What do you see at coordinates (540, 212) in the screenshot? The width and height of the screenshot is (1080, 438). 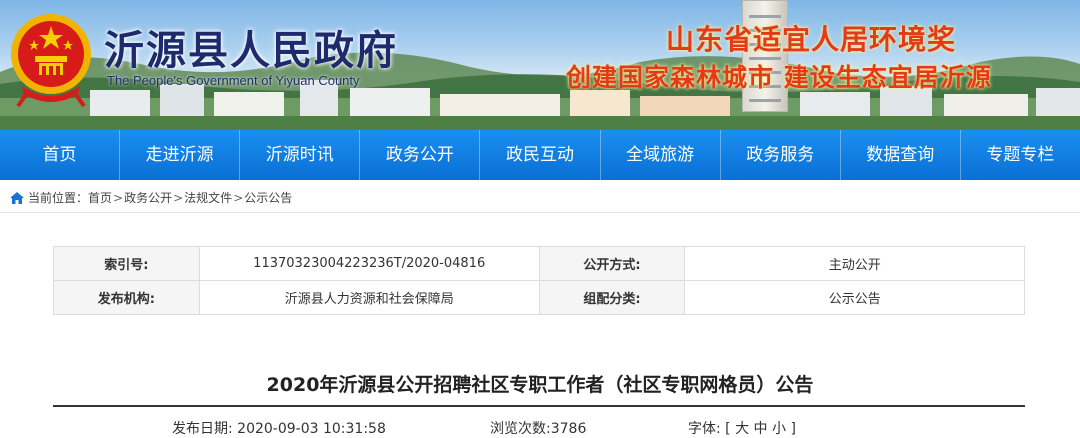 I see `divider` at bounding box center [540, 212].